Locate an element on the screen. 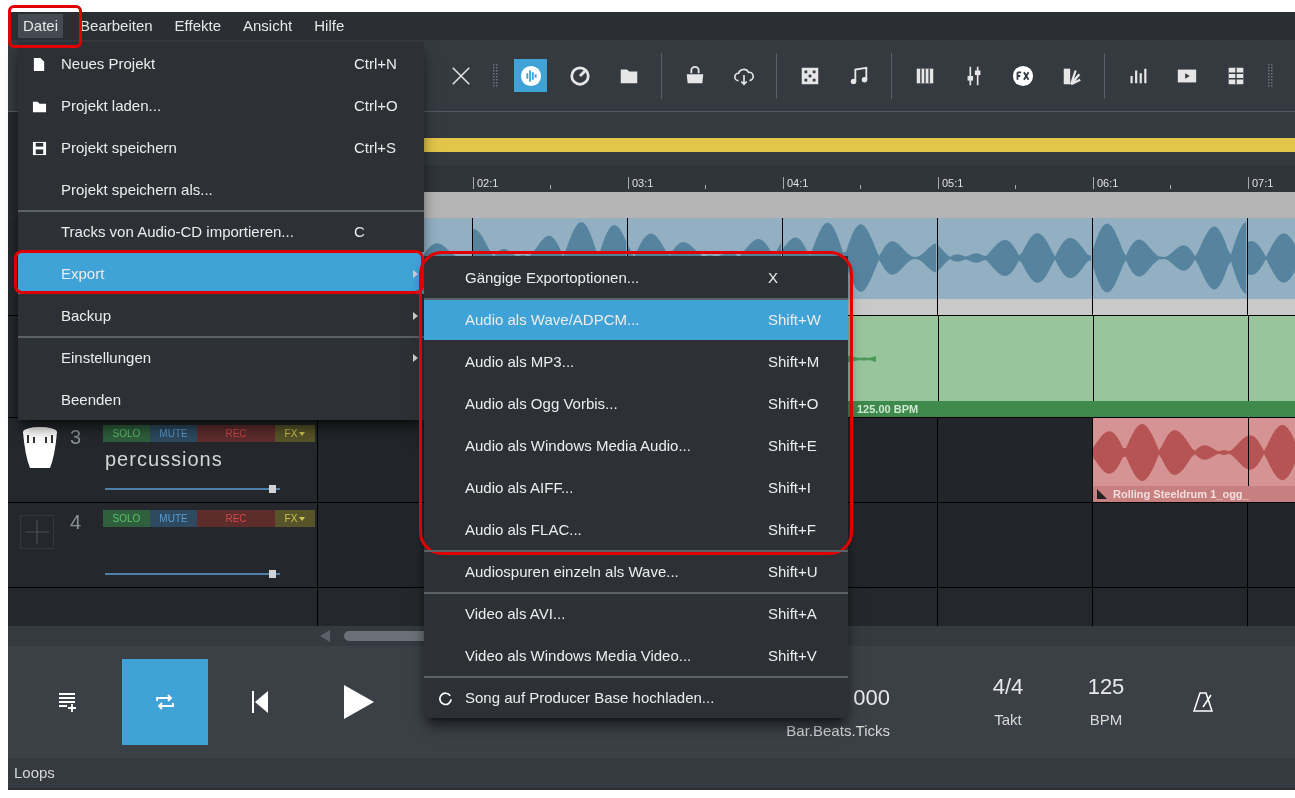  shortcut-label: Shift+O is located at coordinates (793, 403).